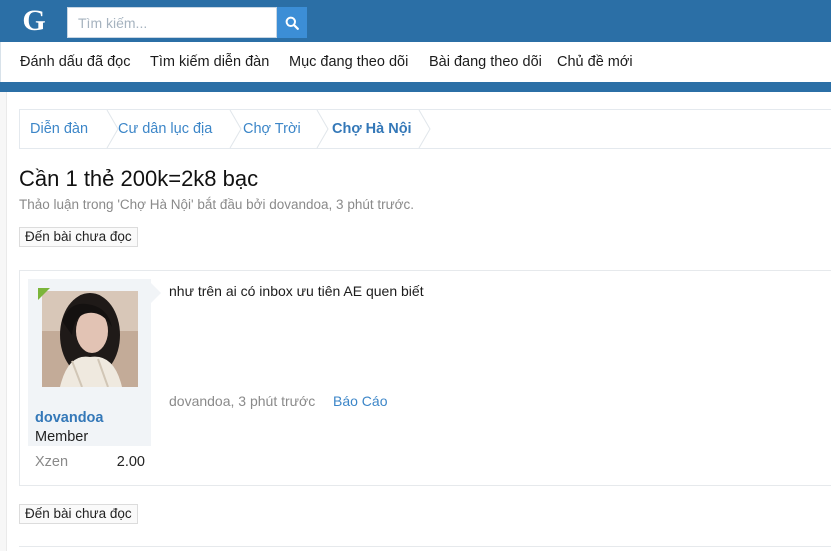 The image size is (831, 556). I want to click on search-icon, so click(292, 23).